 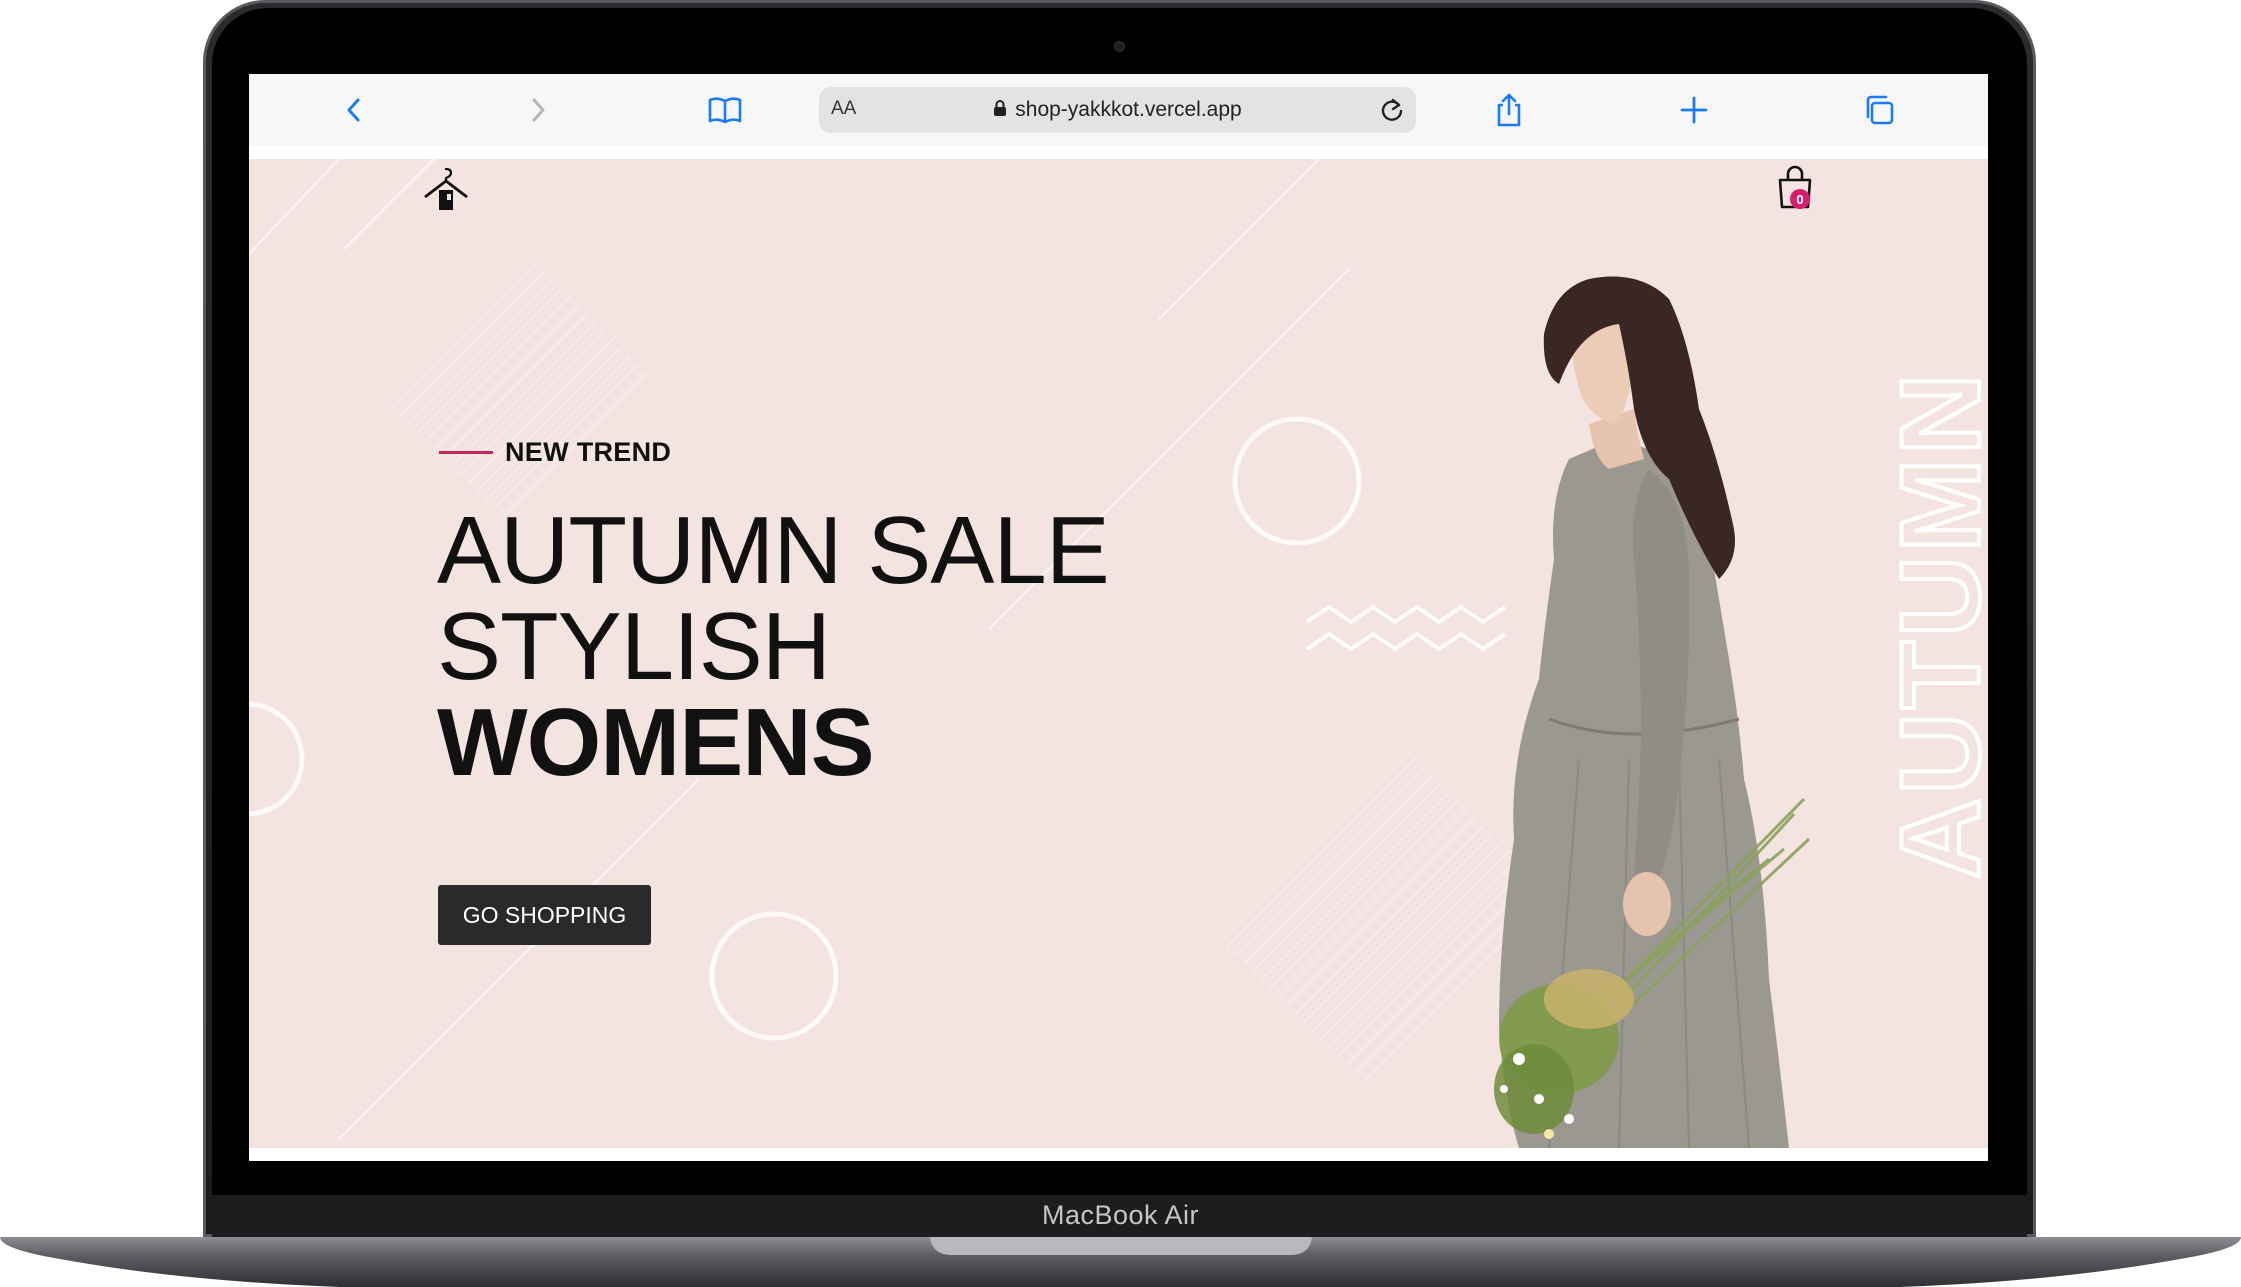 I want to click on lock-icon, so click(x=1000, y=110).